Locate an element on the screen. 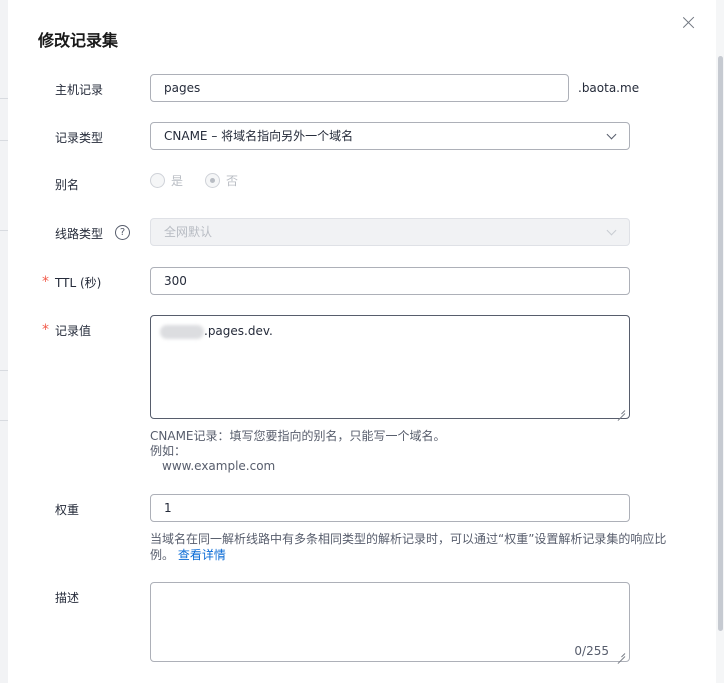 The height and width of the screenshot is (683, 724). page-scrollbar is located at coordinates (720, 341).